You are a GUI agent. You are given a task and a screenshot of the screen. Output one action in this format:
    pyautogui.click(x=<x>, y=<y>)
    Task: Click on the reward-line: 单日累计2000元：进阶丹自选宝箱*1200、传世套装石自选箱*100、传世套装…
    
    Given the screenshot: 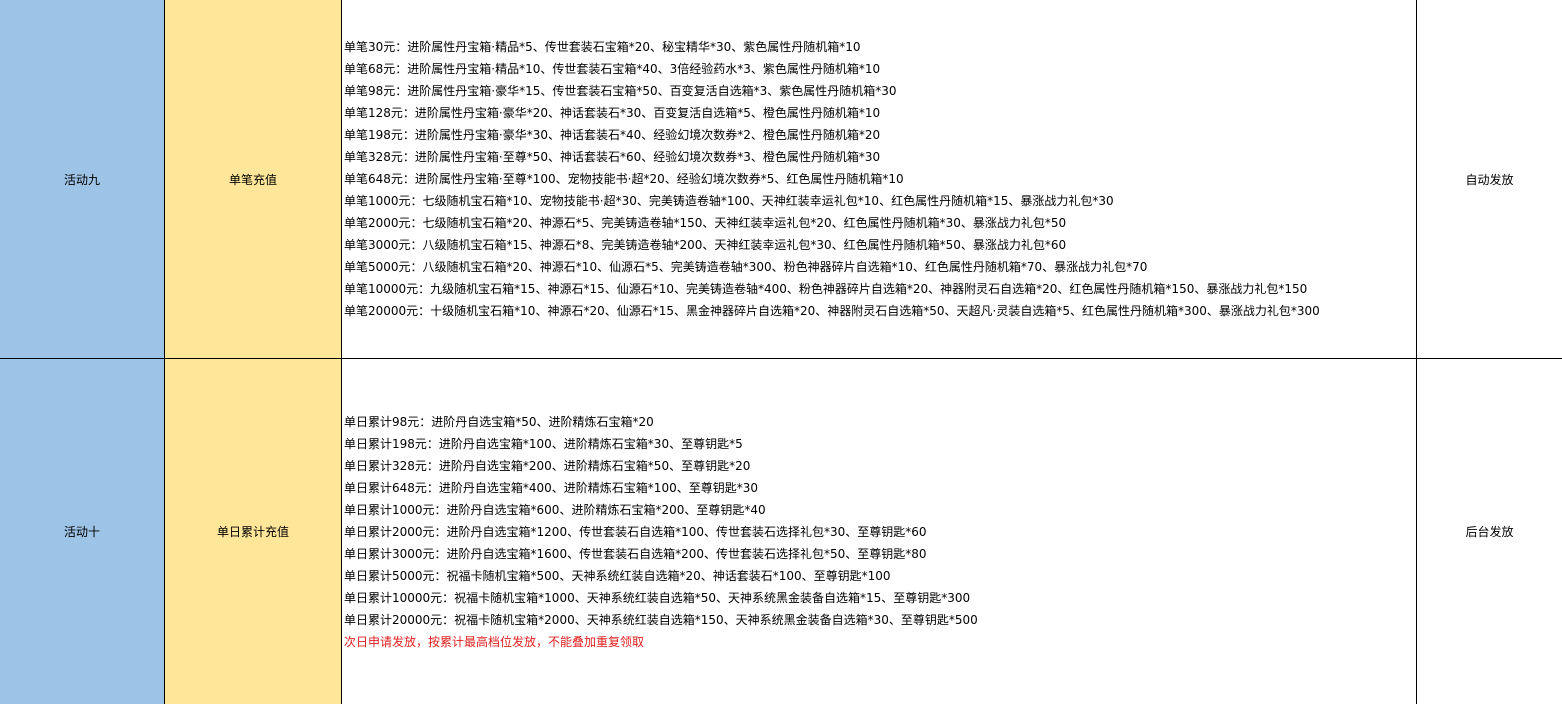 What is the action you would take?
    pyautogui.click(x=635, y=531)
    